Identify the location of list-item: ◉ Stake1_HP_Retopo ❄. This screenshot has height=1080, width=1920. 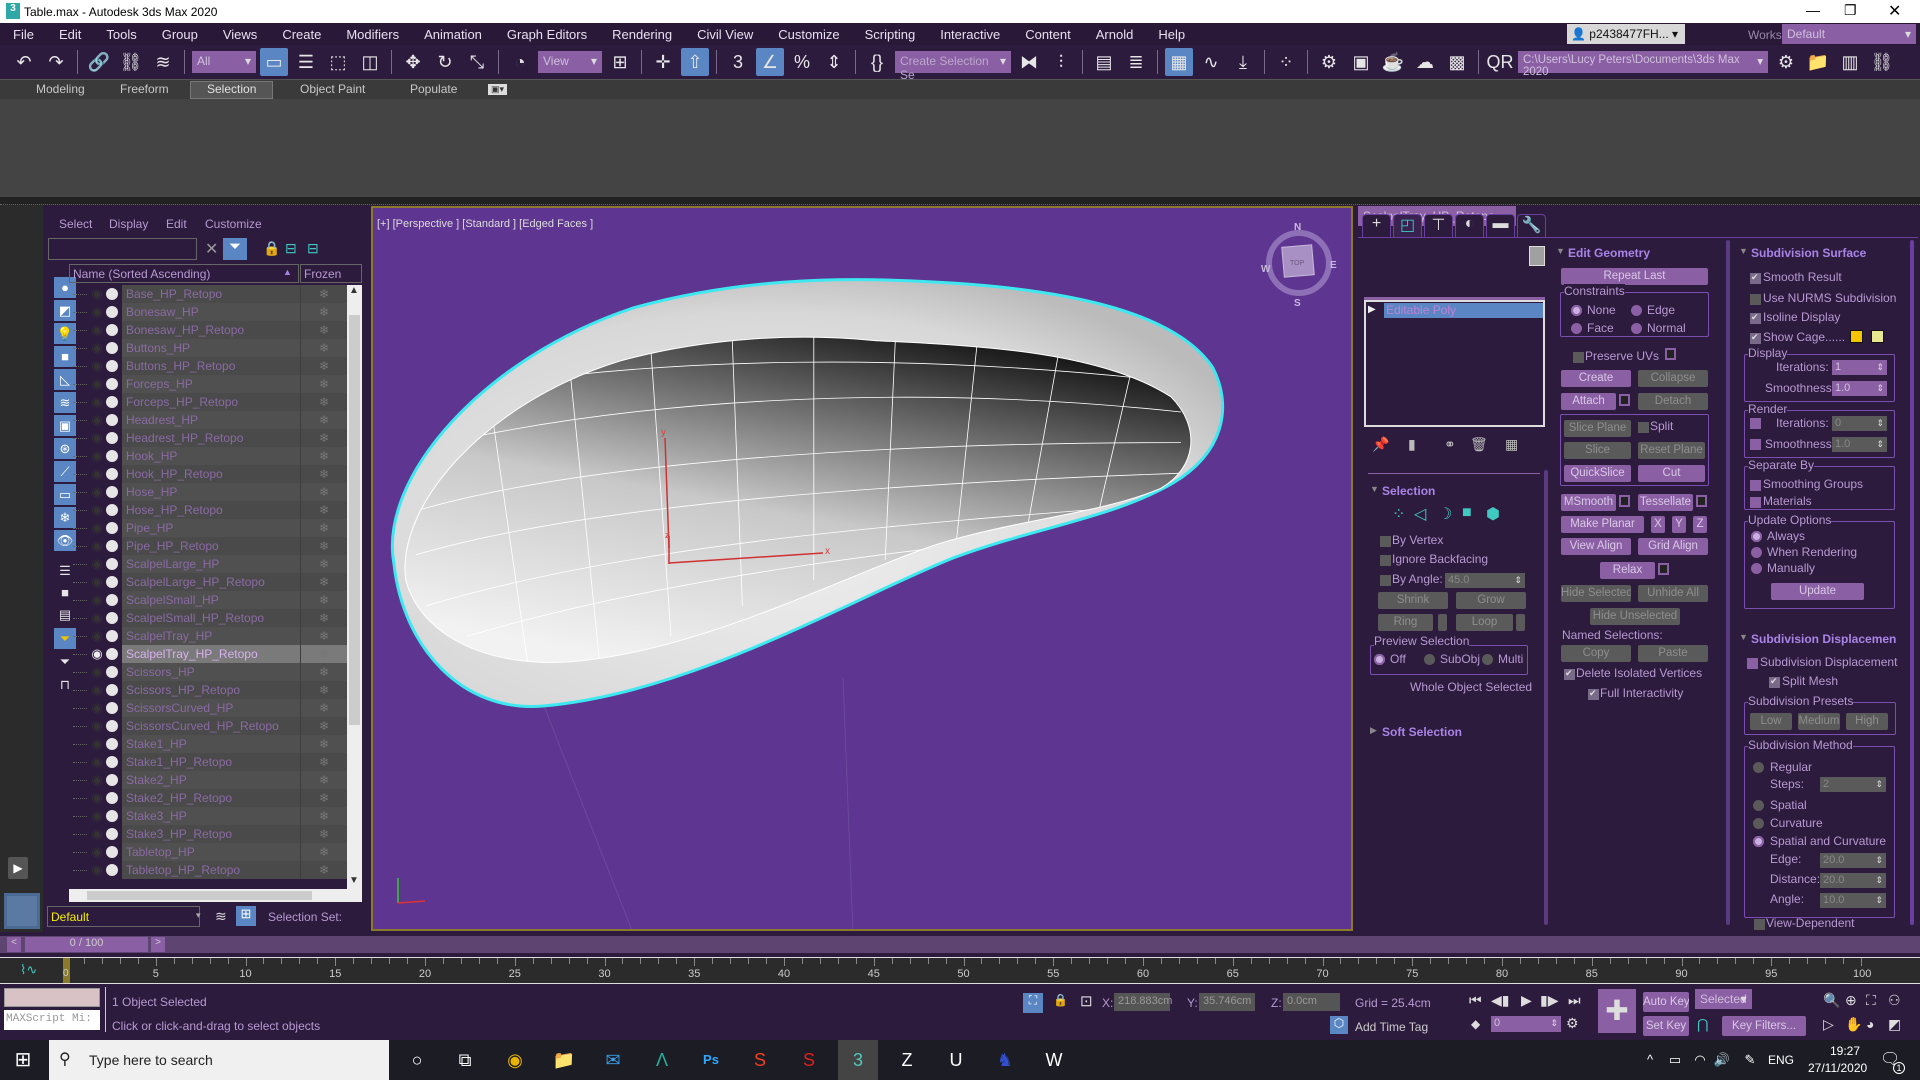
(208, 762).